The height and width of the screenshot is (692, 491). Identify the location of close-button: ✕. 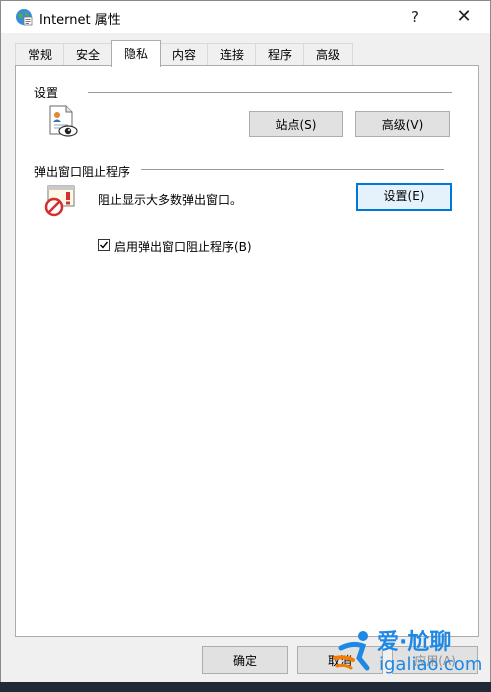
(464, 17).